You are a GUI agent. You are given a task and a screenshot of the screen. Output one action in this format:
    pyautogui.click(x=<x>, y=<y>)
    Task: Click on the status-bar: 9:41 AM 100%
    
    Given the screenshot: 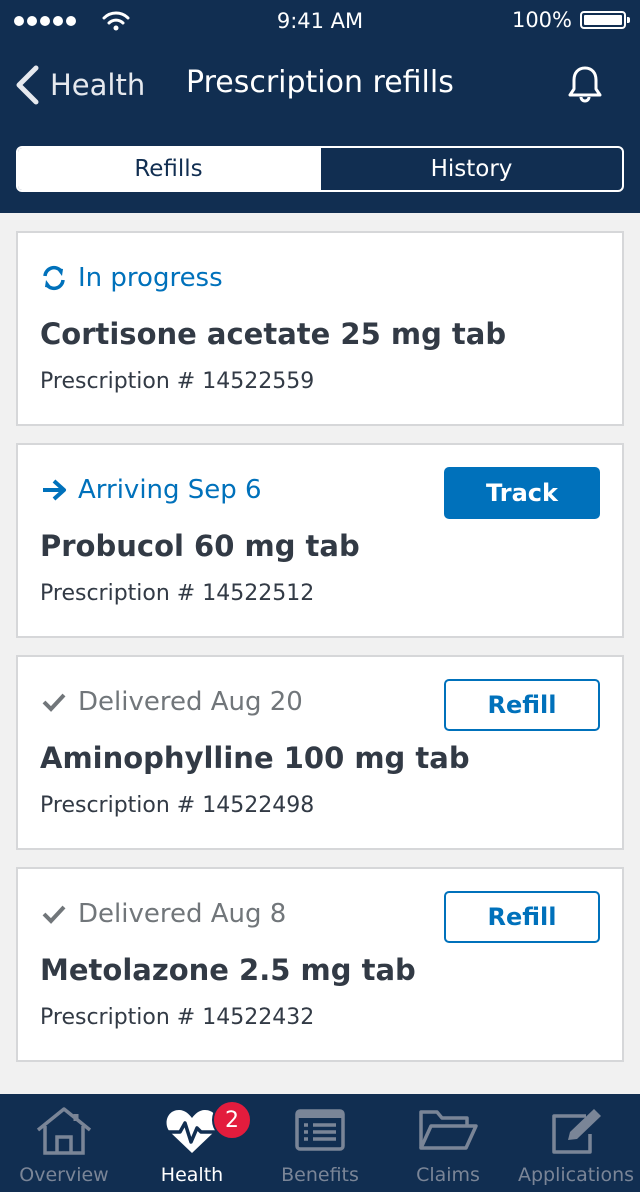 What is the action you would take?
    pyautogui.click(x=320, y=21)
    